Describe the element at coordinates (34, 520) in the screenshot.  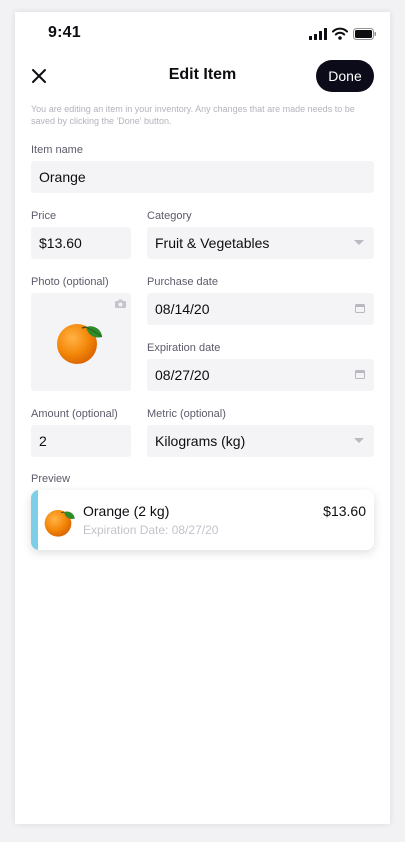
I see `preview-accent-bar` at that location.